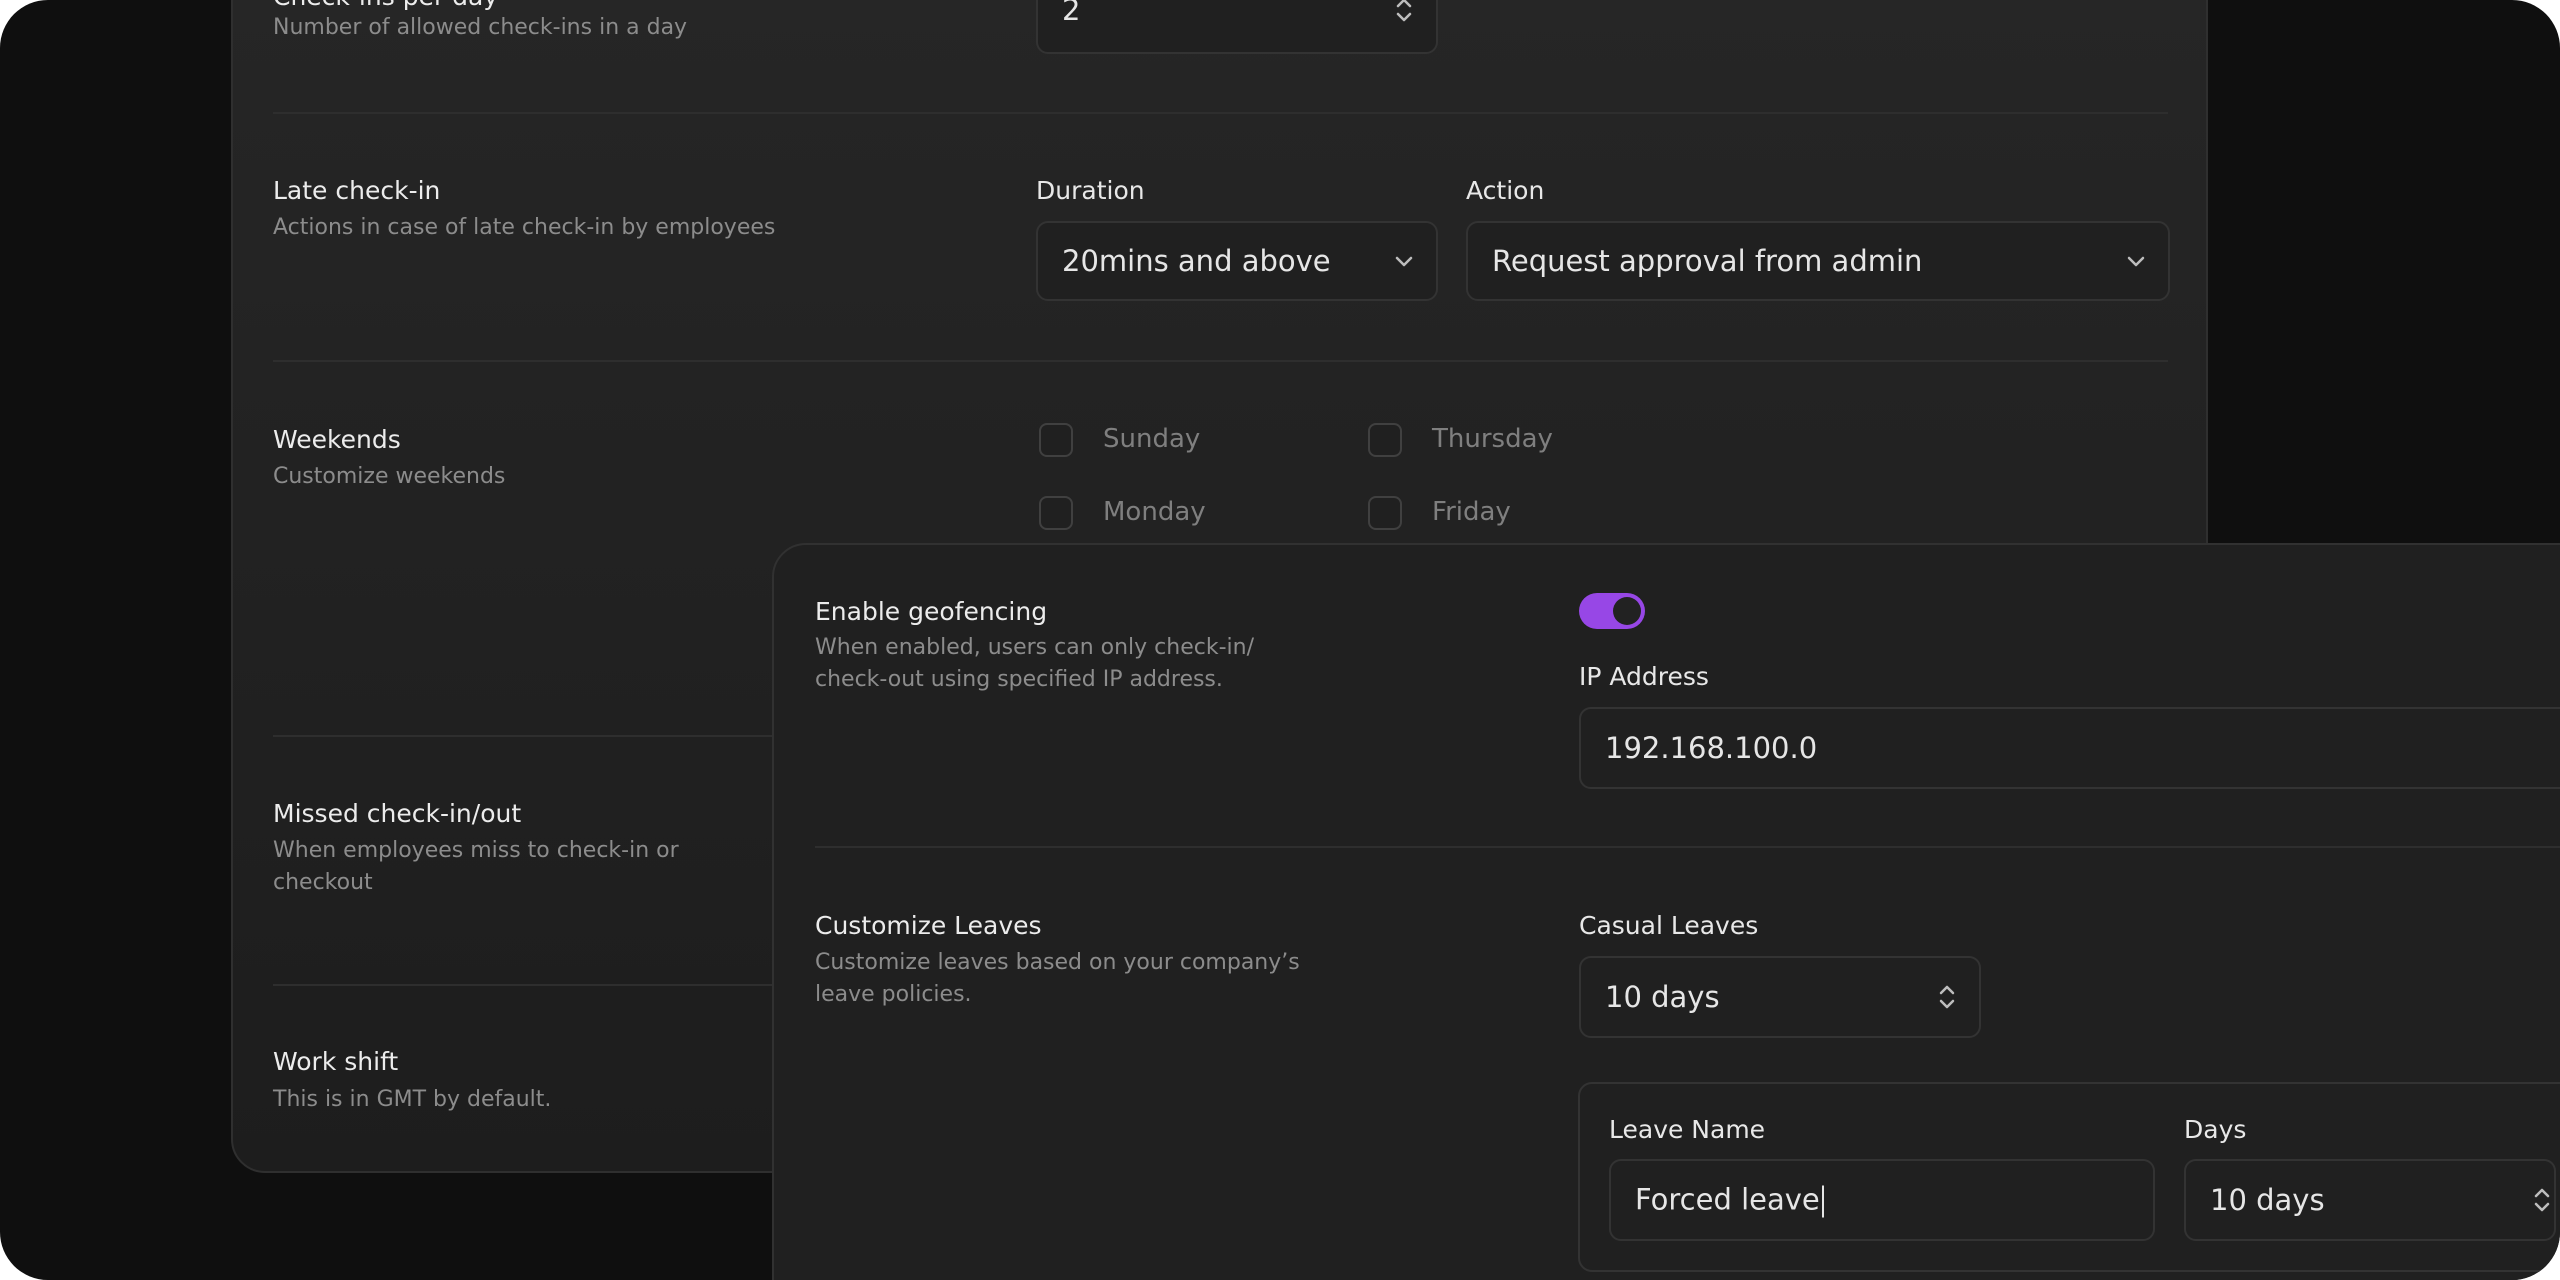 This screenshot has height=1280, width=2560. I want to click on customize-leaves-title: Customize Leaves, so click(928, 925).